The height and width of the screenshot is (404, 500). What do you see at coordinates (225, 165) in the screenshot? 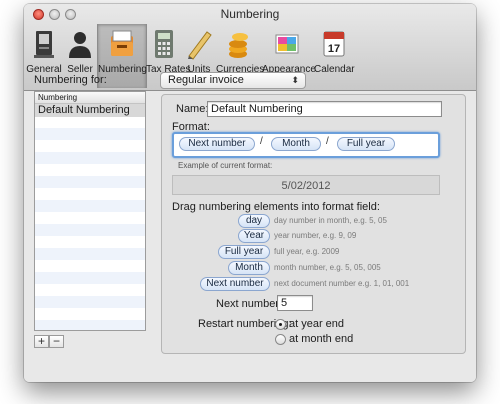
I see `example-label: Example of current format:` at bounding box center [225, 165].